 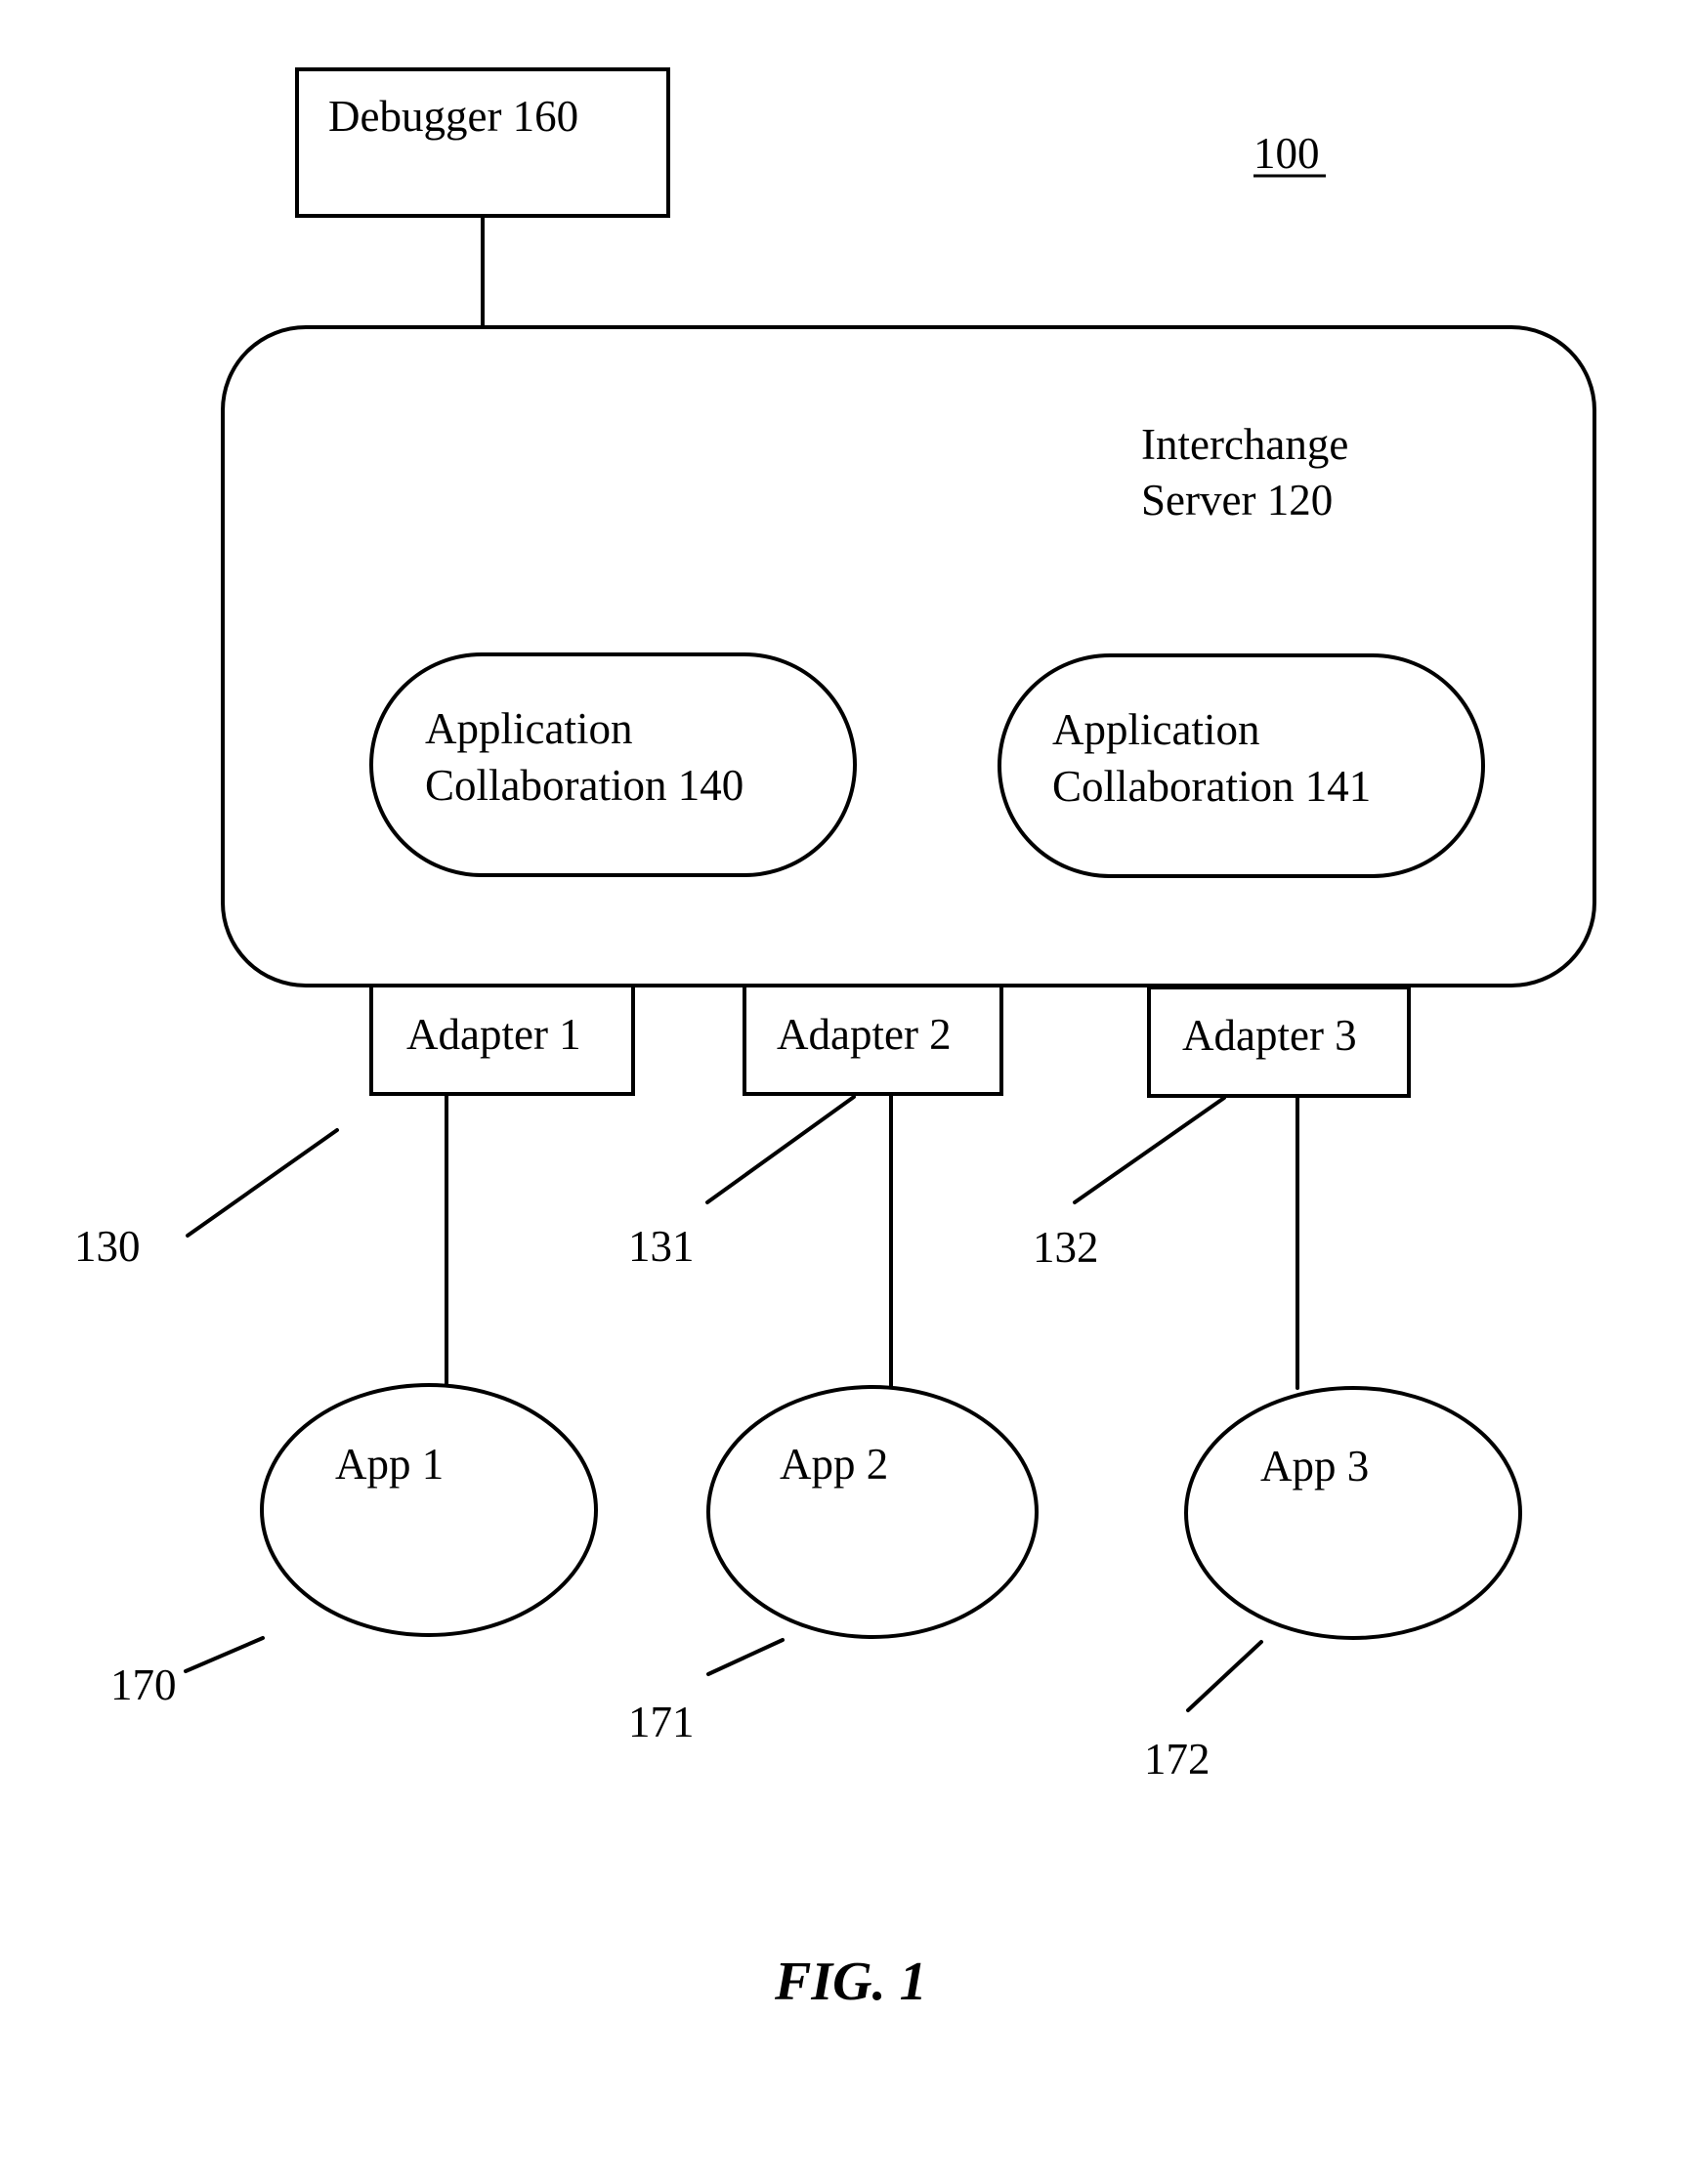 I want to click on collaboration-141: Application Collaboration 141, so click(x=1241, y=765).